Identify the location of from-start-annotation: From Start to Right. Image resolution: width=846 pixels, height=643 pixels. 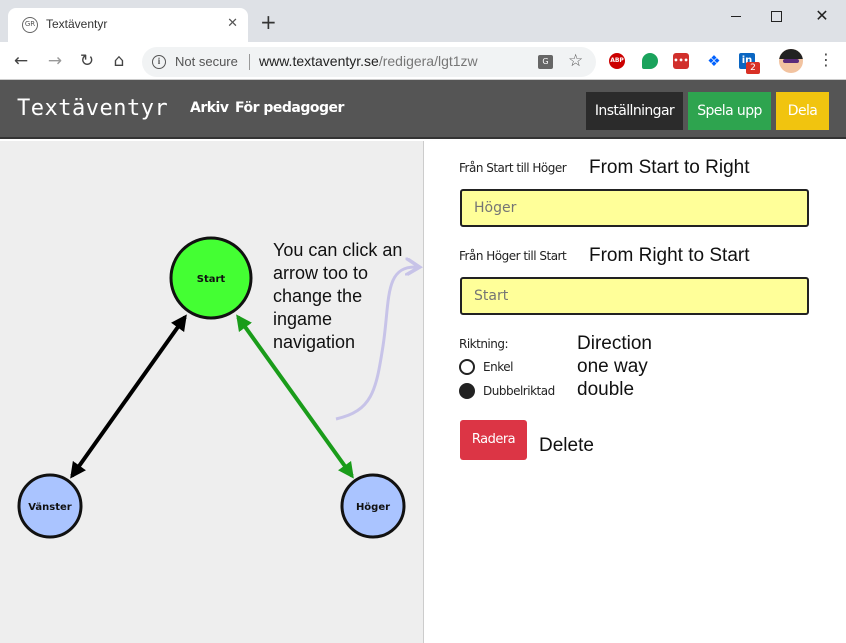
(669, 167).